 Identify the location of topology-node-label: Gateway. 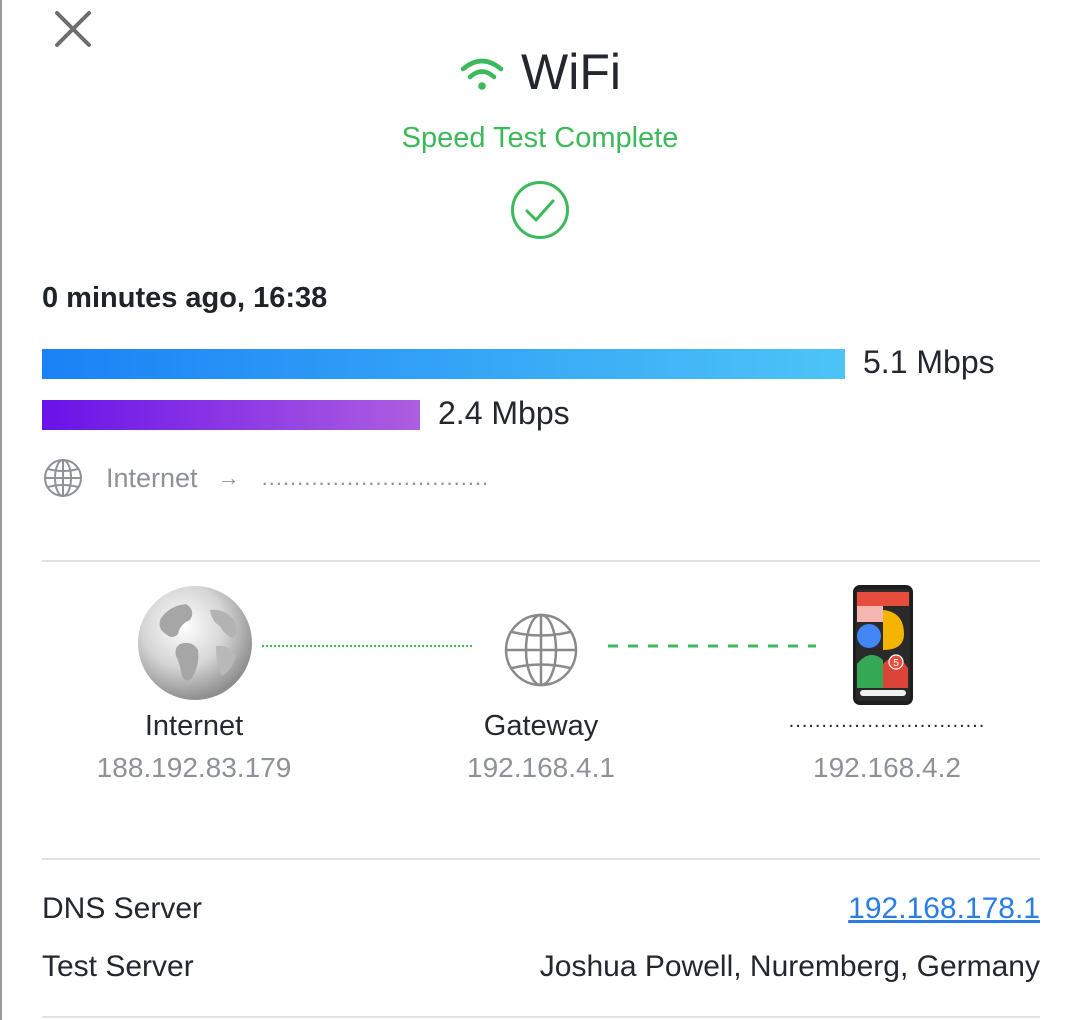
(541, 726).